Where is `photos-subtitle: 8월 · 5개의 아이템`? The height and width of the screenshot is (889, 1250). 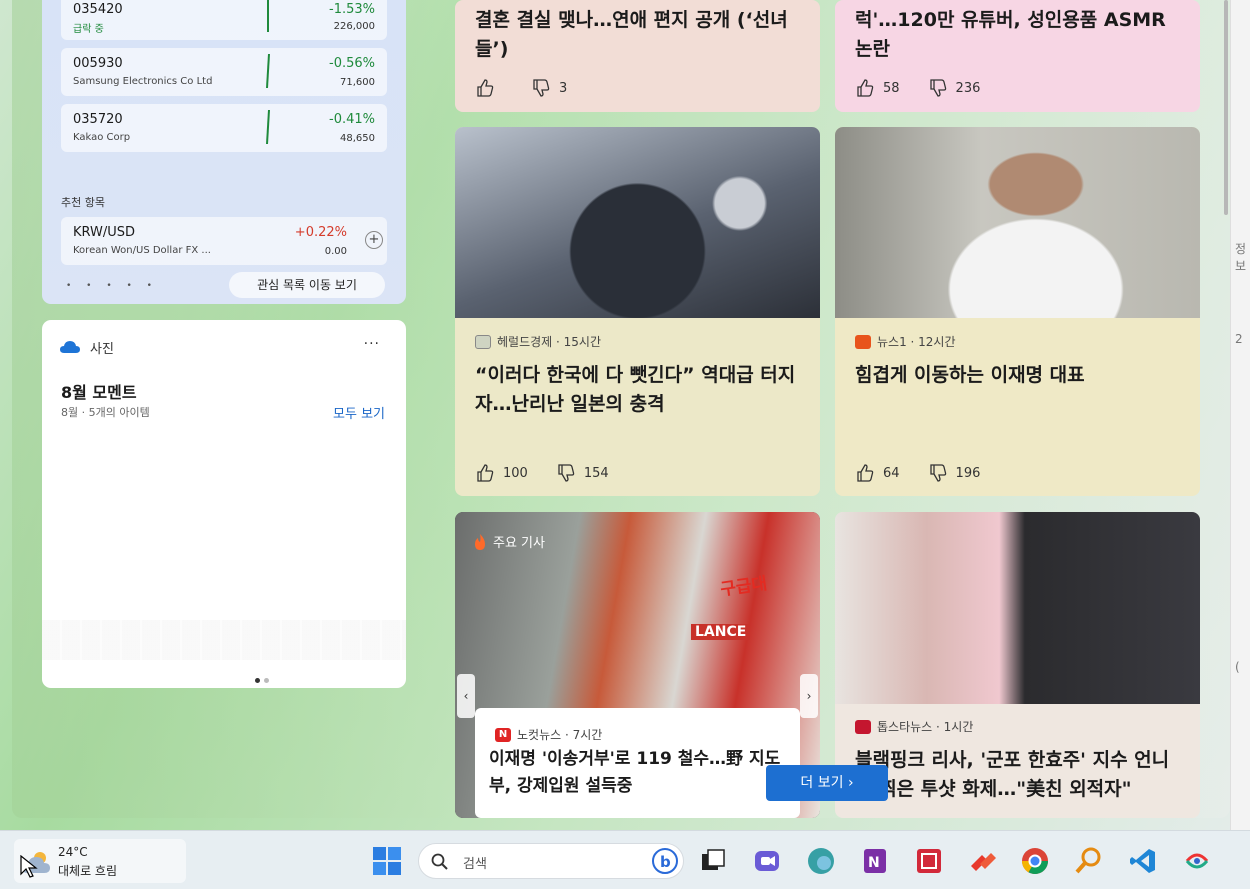
photos-subtitle: 8월 · 5개의 아이템 is located at coordinates (105, 412).